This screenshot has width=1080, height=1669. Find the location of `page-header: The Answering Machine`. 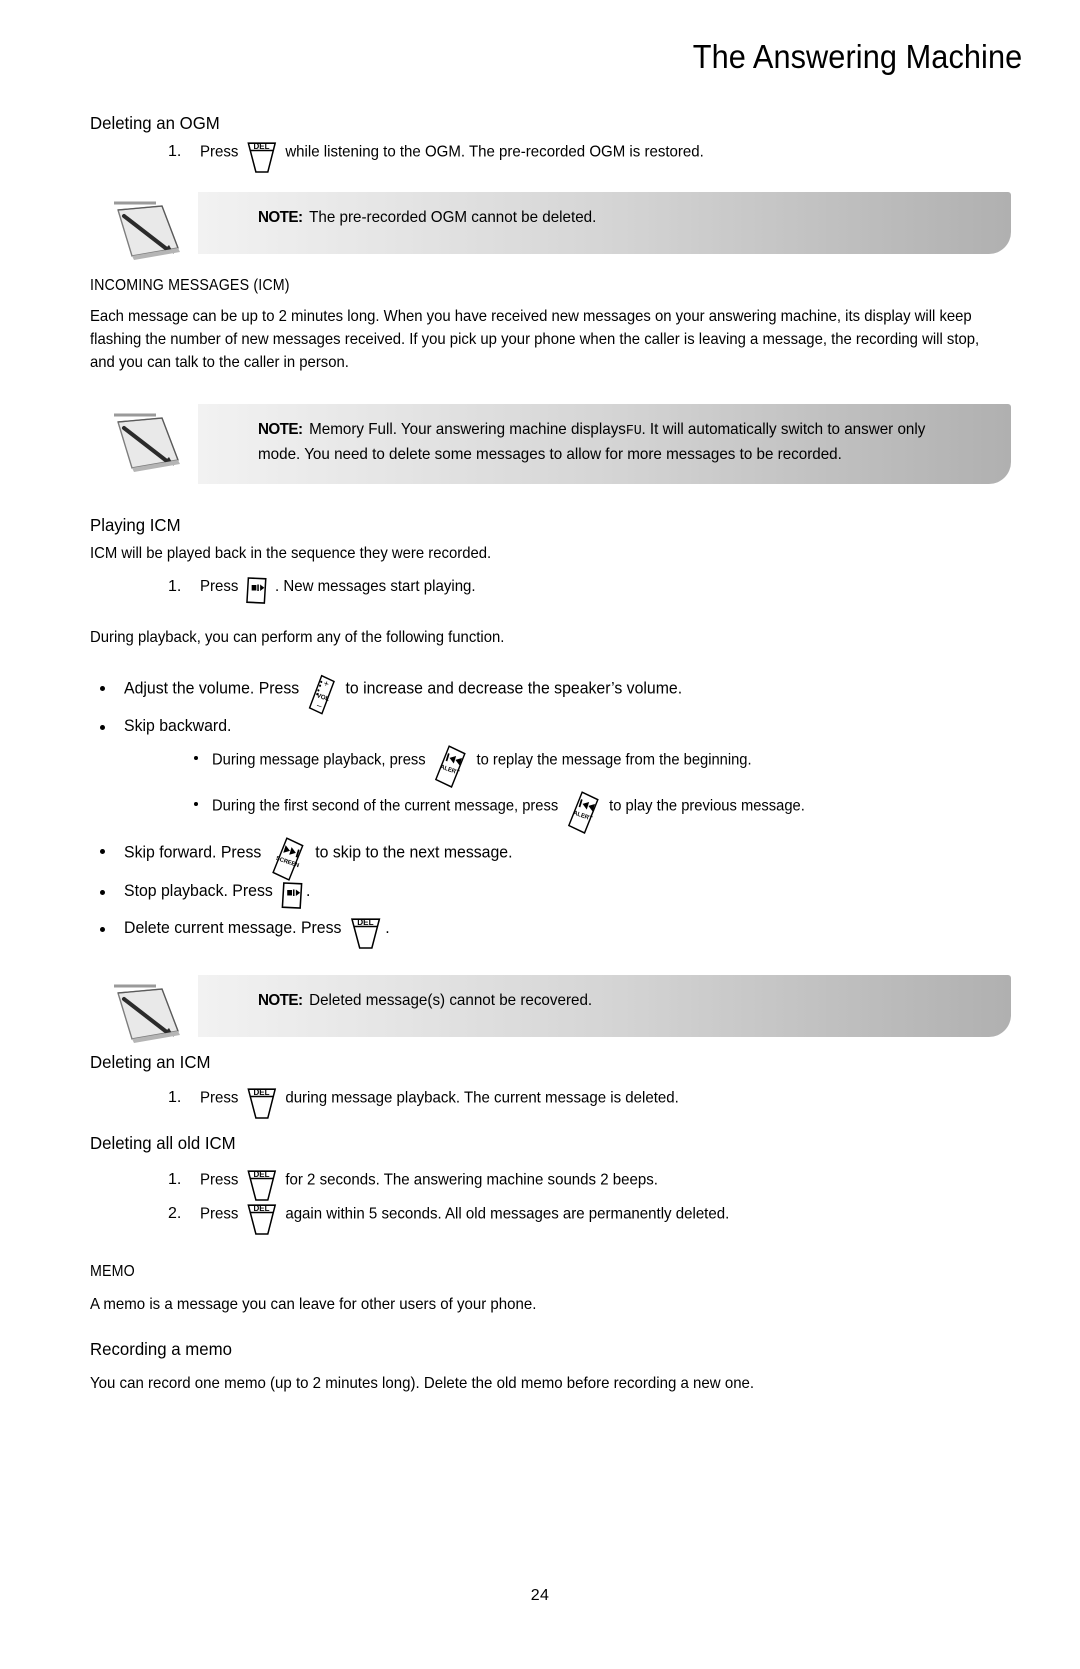

page-header: The Answering Machine is located at coordinates (511, 57).